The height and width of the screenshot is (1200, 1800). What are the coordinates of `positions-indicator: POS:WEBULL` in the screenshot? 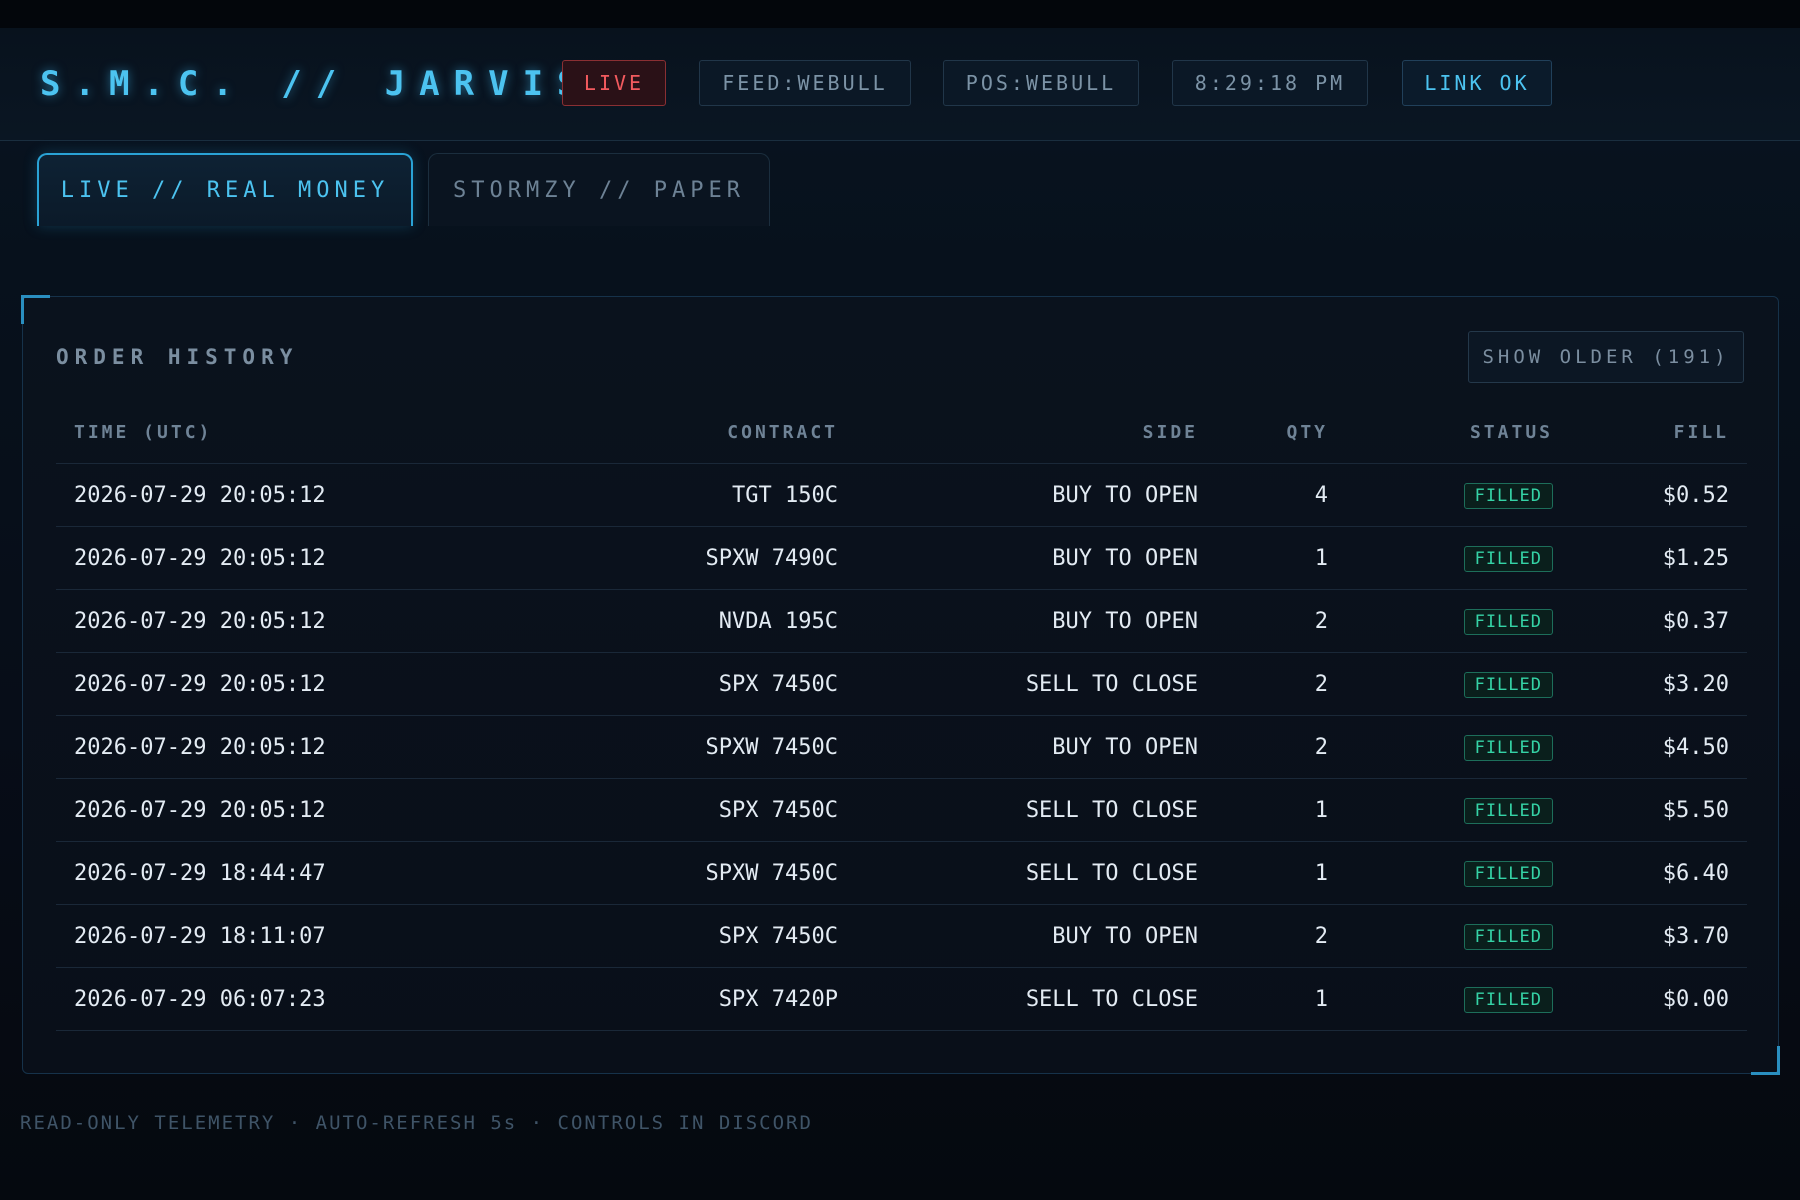 It's located at (1041, 83).